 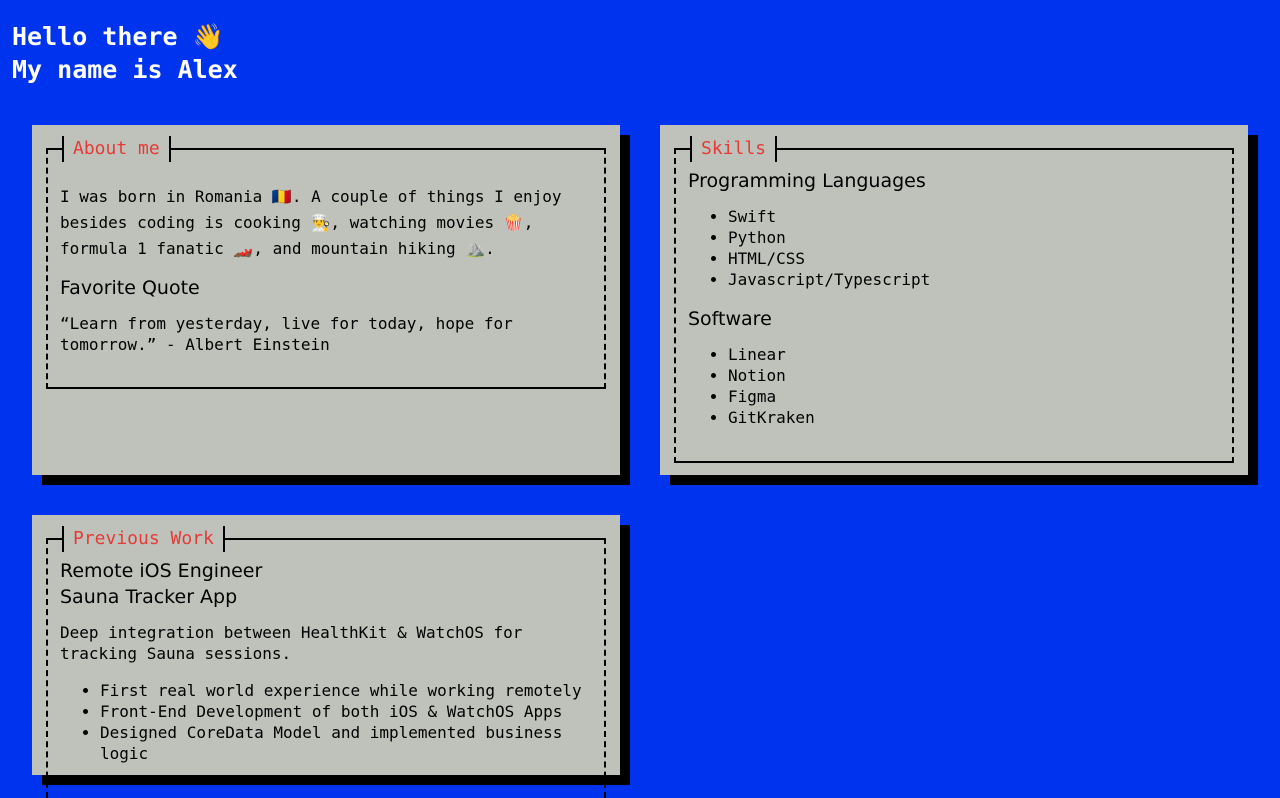 I want to click on skills-title: Skills, so click(x=734, y=149).